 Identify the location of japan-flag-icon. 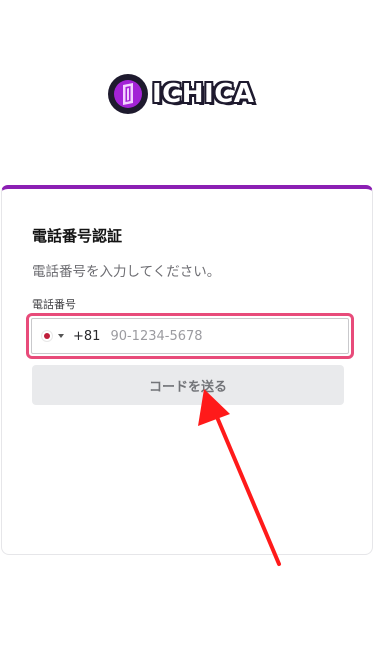
(47, 336).